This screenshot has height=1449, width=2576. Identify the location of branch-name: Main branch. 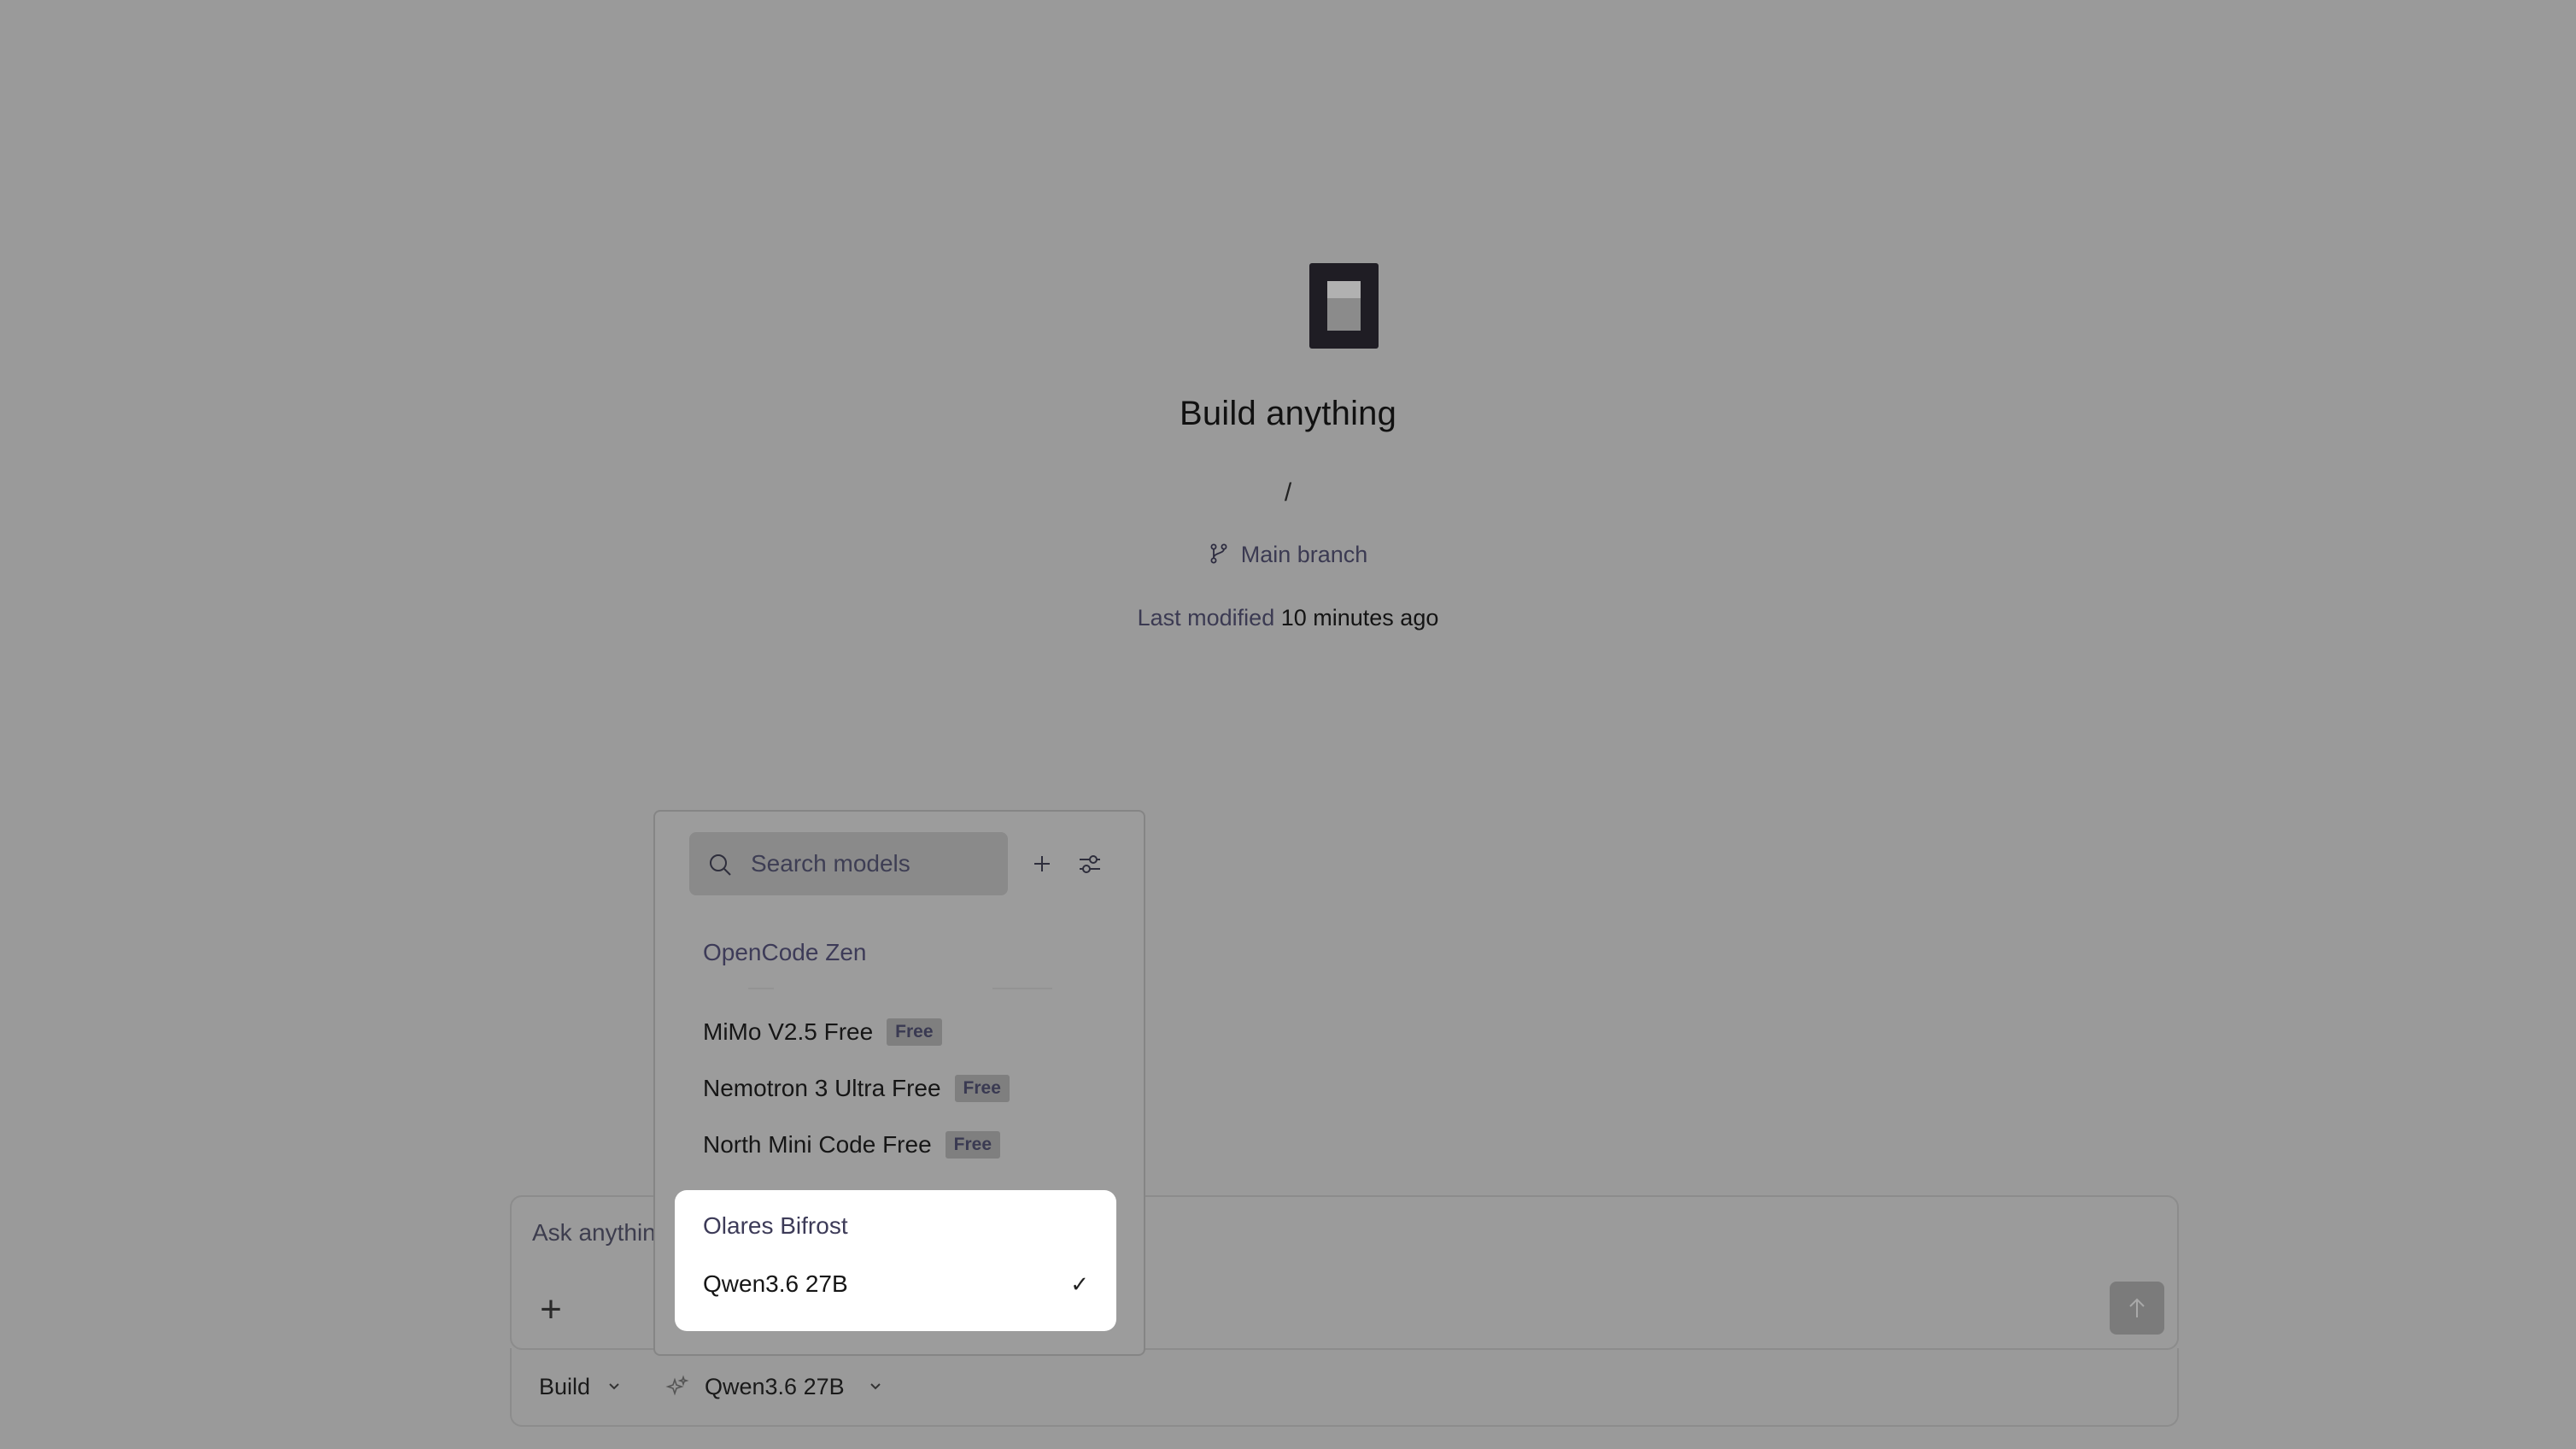
(1304, 554).